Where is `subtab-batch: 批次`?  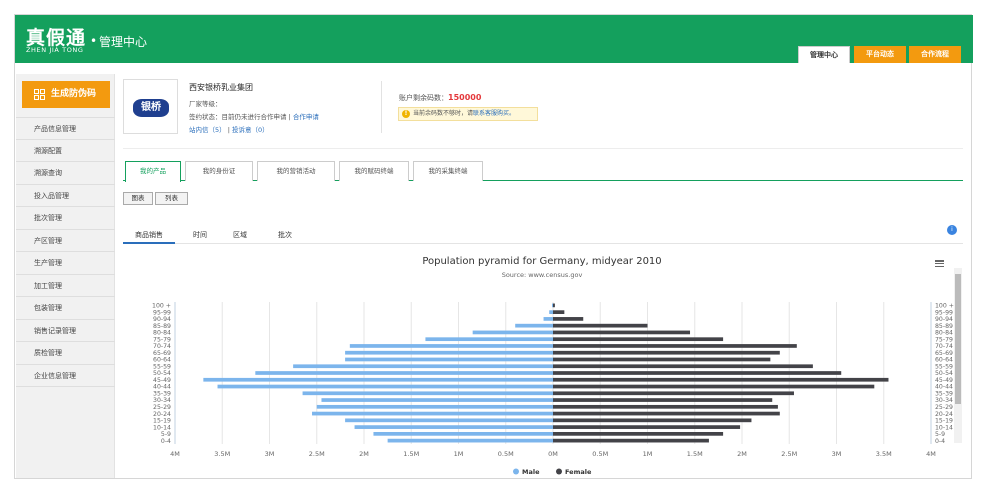 subtab-batch: 批次 is located at coordinates (285, 235).